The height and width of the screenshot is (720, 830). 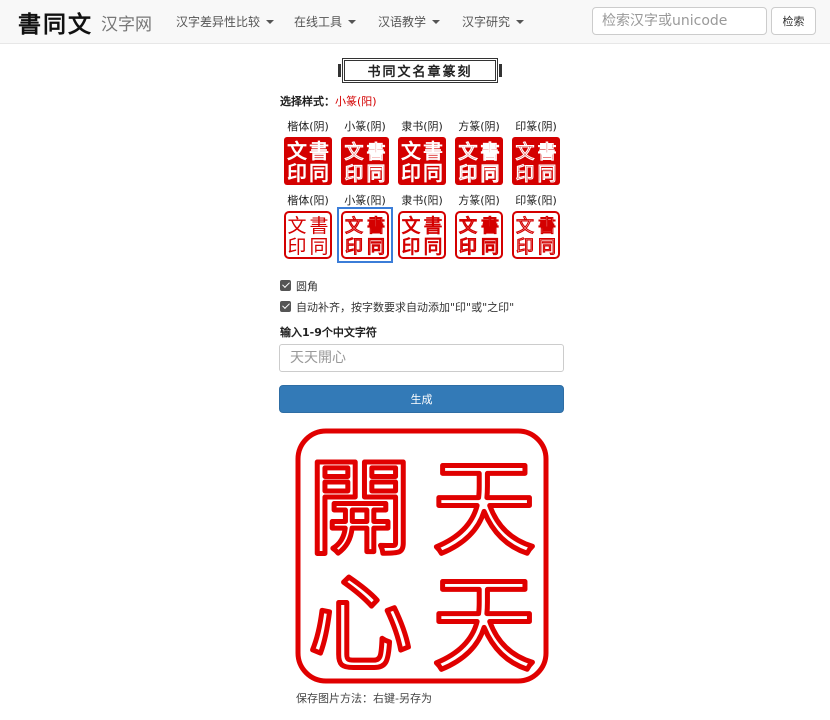 I want to click on nav-menu-label: 汉字差异性比较, so click(x=218, y=22).